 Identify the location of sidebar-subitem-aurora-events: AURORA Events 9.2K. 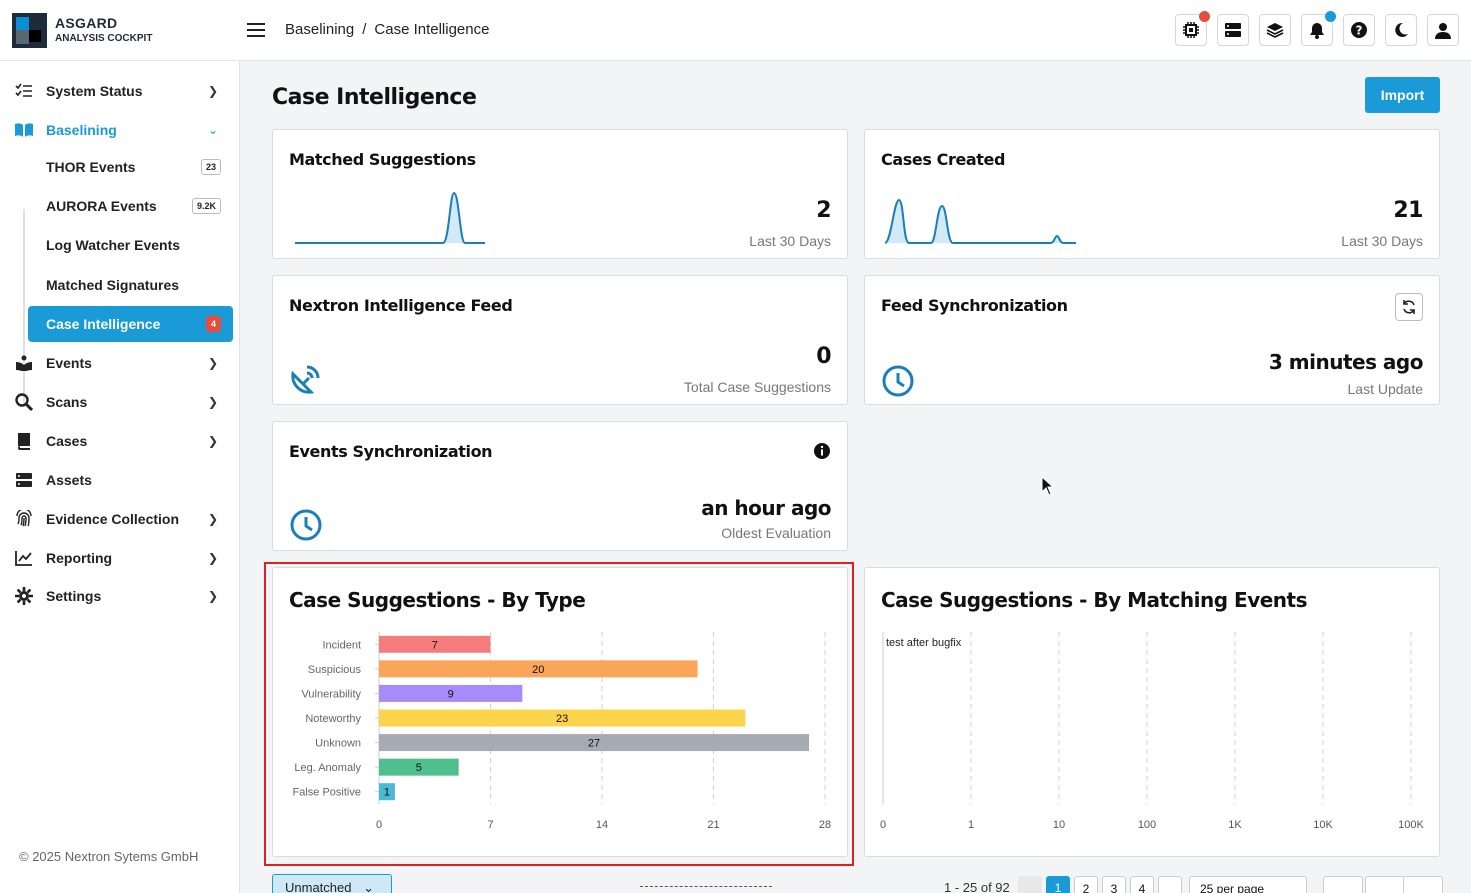
(130, 206).